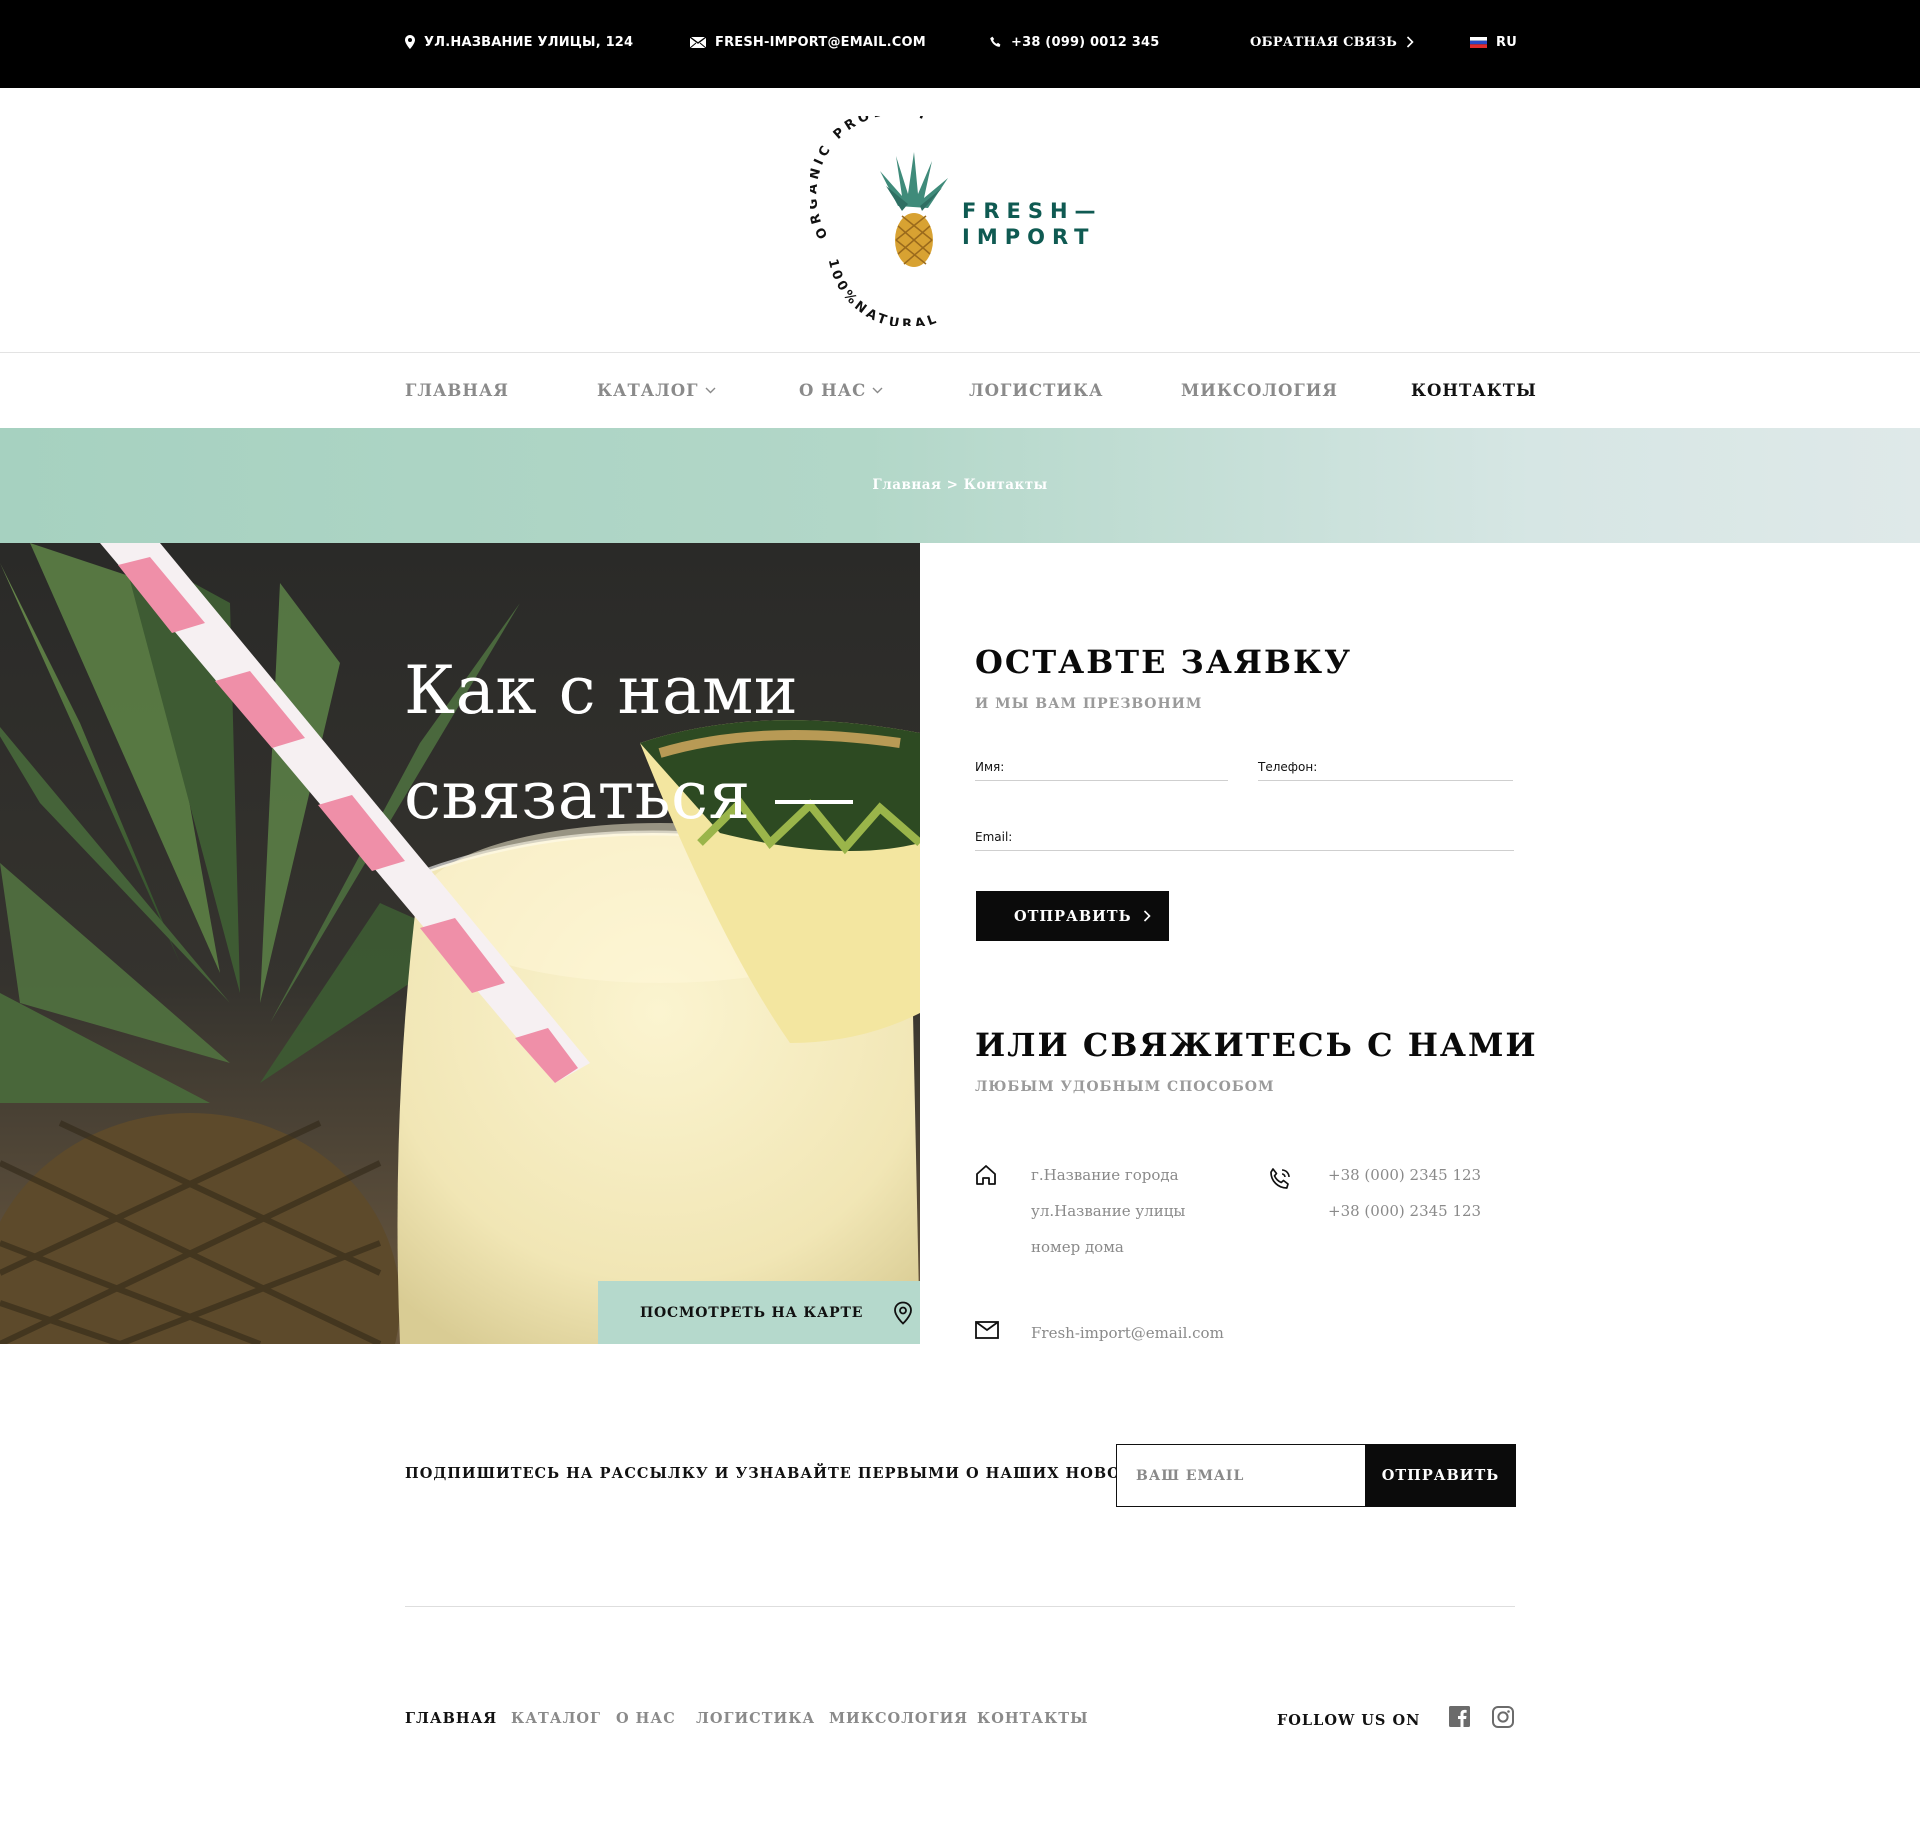  I want to click on language-label: RU, so click(1506, 42).